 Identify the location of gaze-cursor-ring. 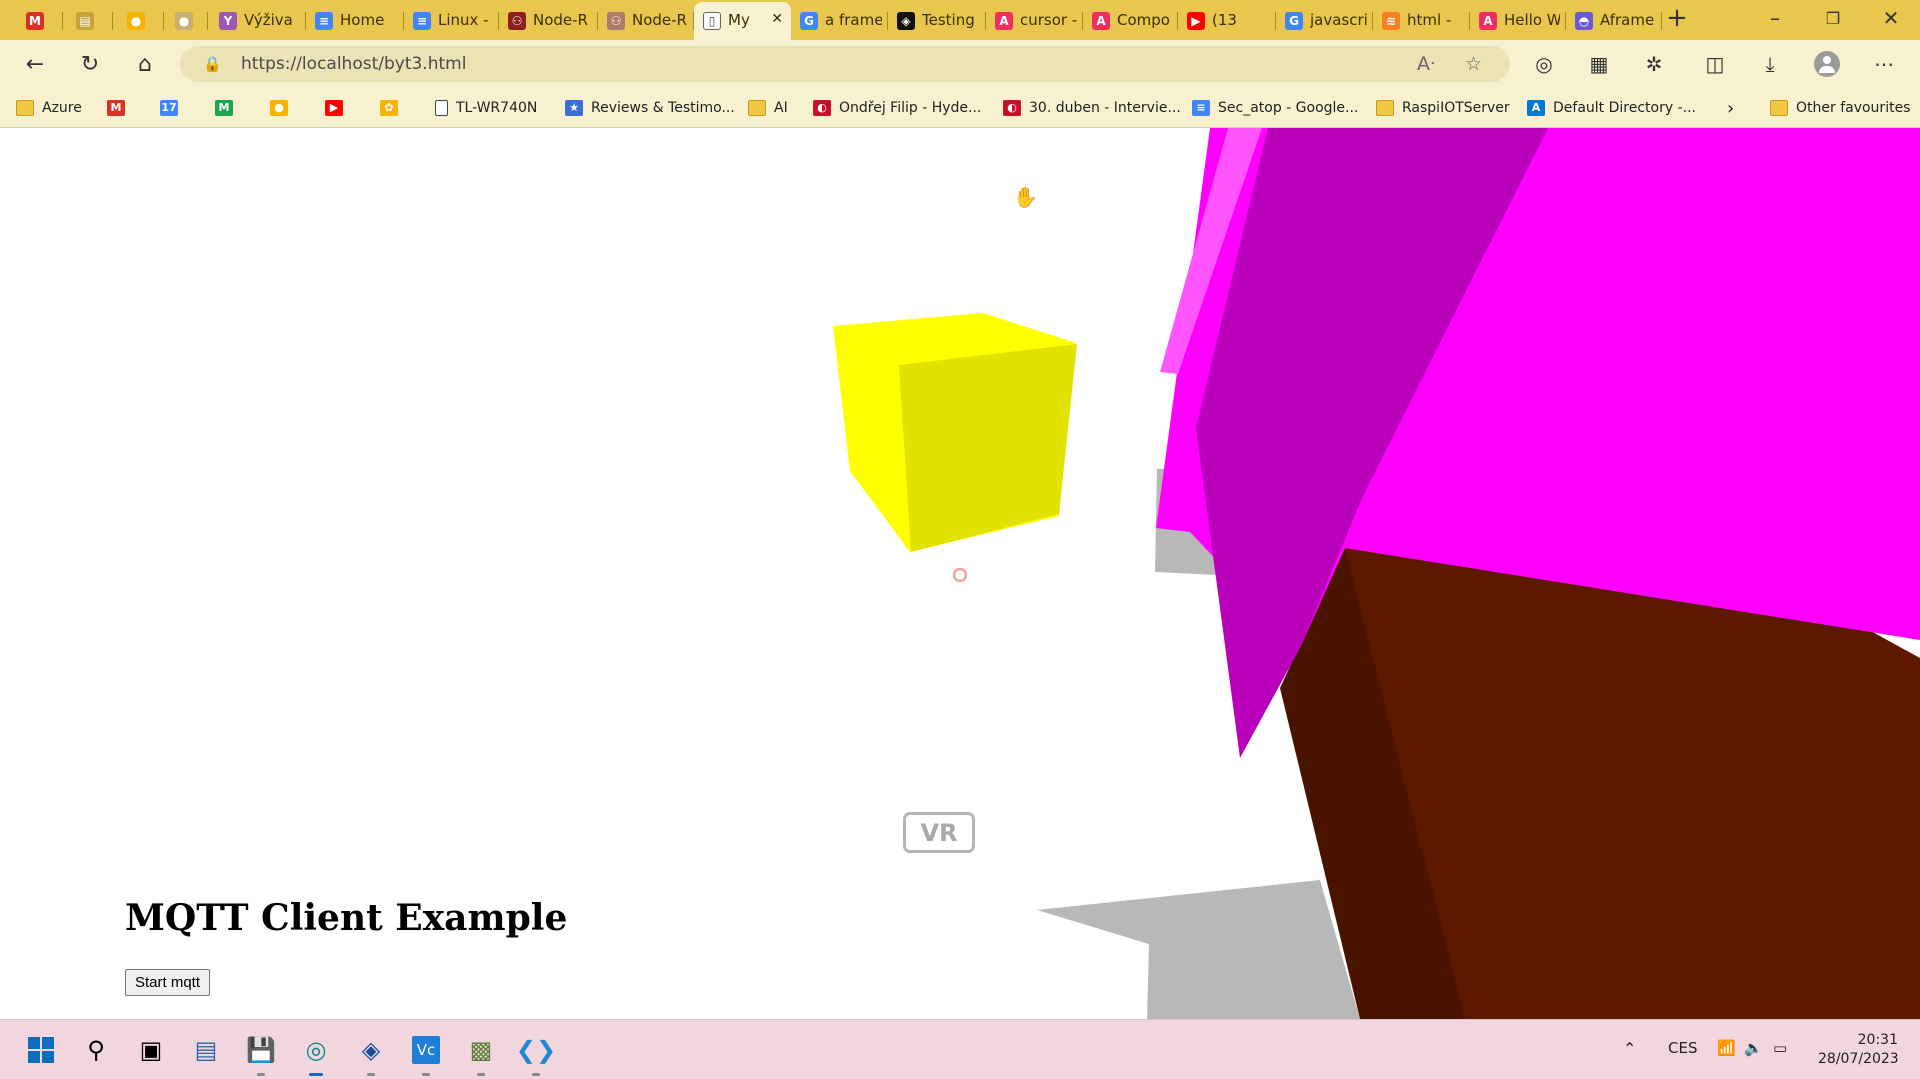
(960, 575).